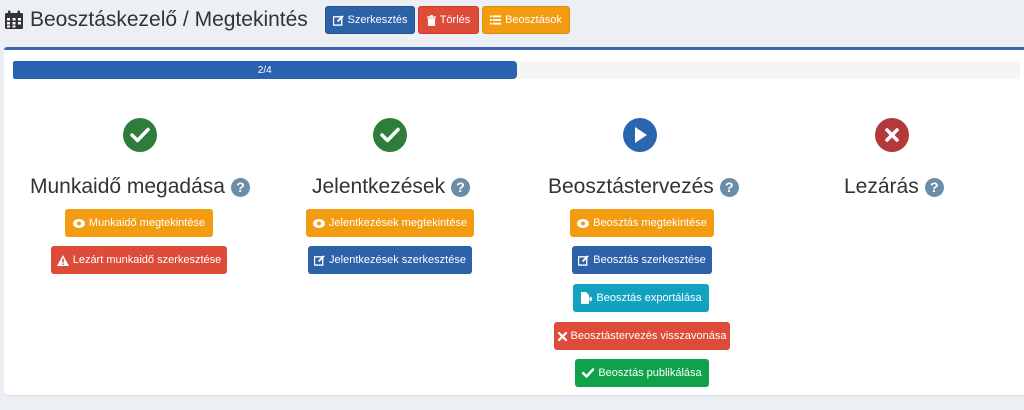  I want to click on edit-button-label: Szerkesztés, so click(377, 20).